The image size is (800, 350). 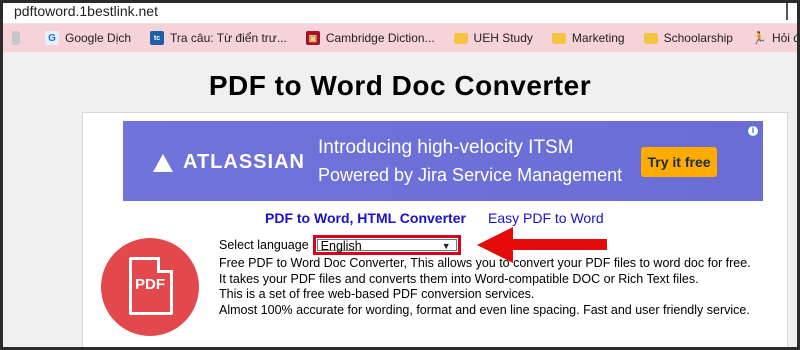 I want to click on ad-brand: ATLASSIAN, so click(x=244, y=162).